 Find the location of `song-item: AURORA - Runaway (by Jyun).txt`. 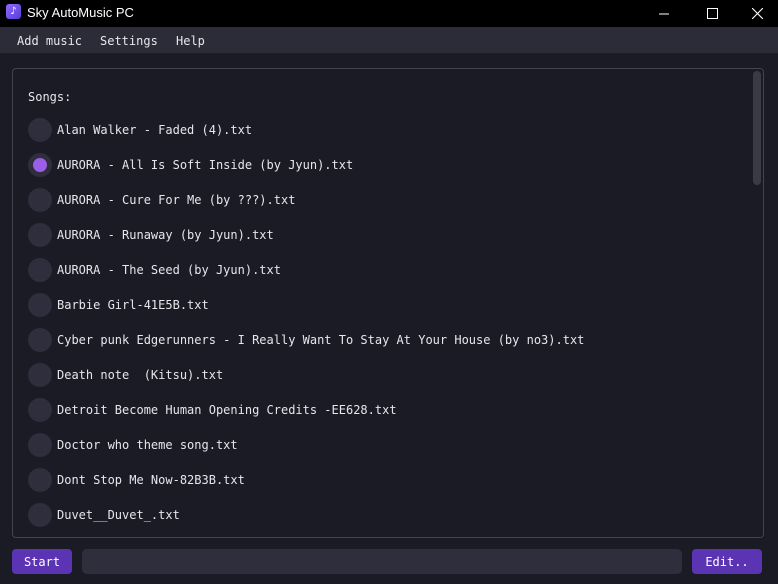

song-item: AURORA - Runaway (by Jyun).txt is located at coordinates (388, 235).